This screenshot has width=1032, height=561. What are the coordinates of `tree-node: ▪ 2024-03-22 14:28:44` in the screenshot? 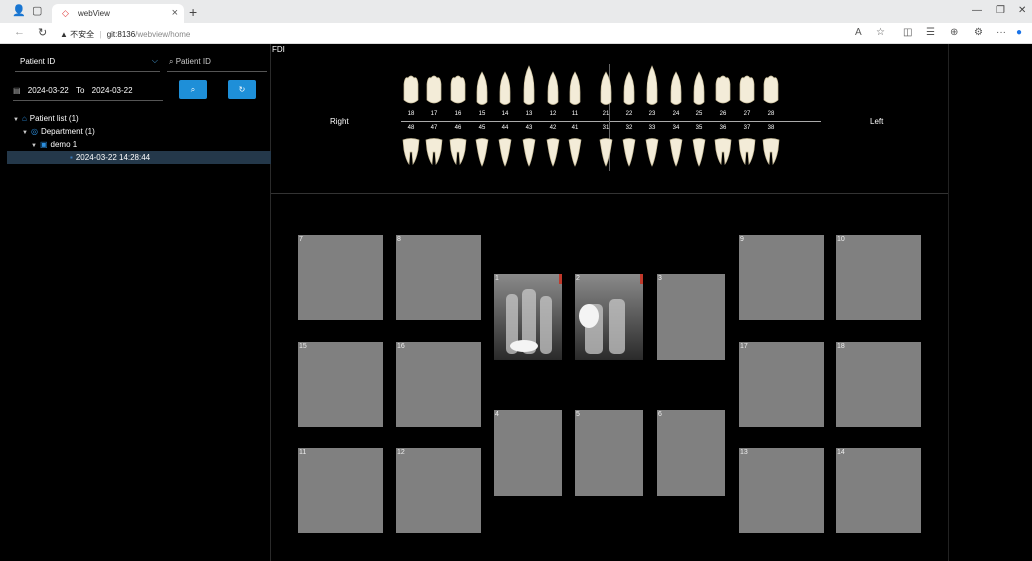 It's located at (139, 157).